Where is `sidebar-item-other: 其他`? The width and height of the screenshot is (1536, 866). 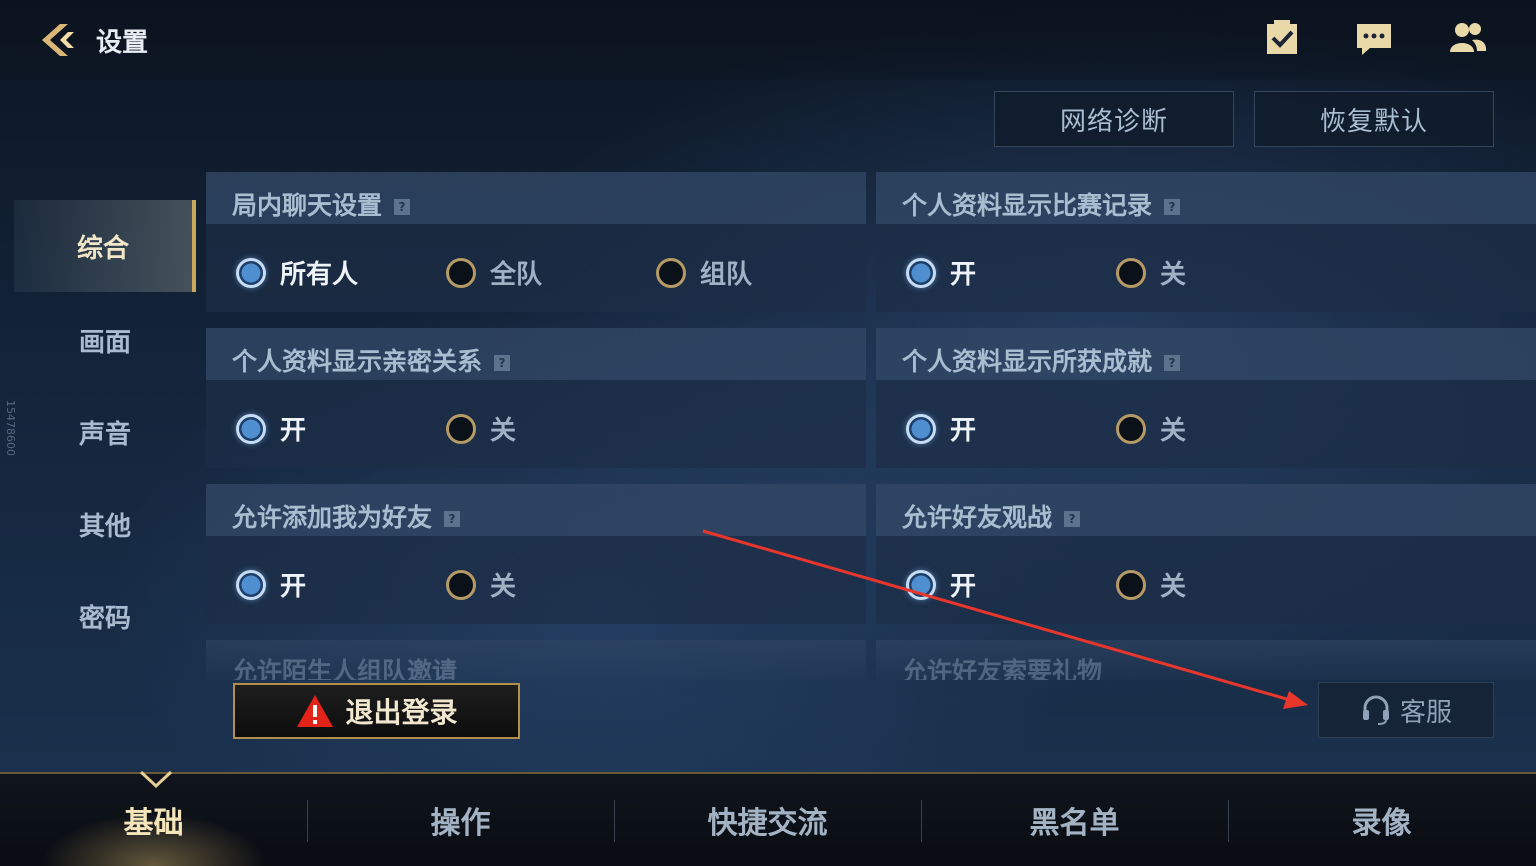
sidebar-item-other: 其他 is located at coordinates (105, 524).